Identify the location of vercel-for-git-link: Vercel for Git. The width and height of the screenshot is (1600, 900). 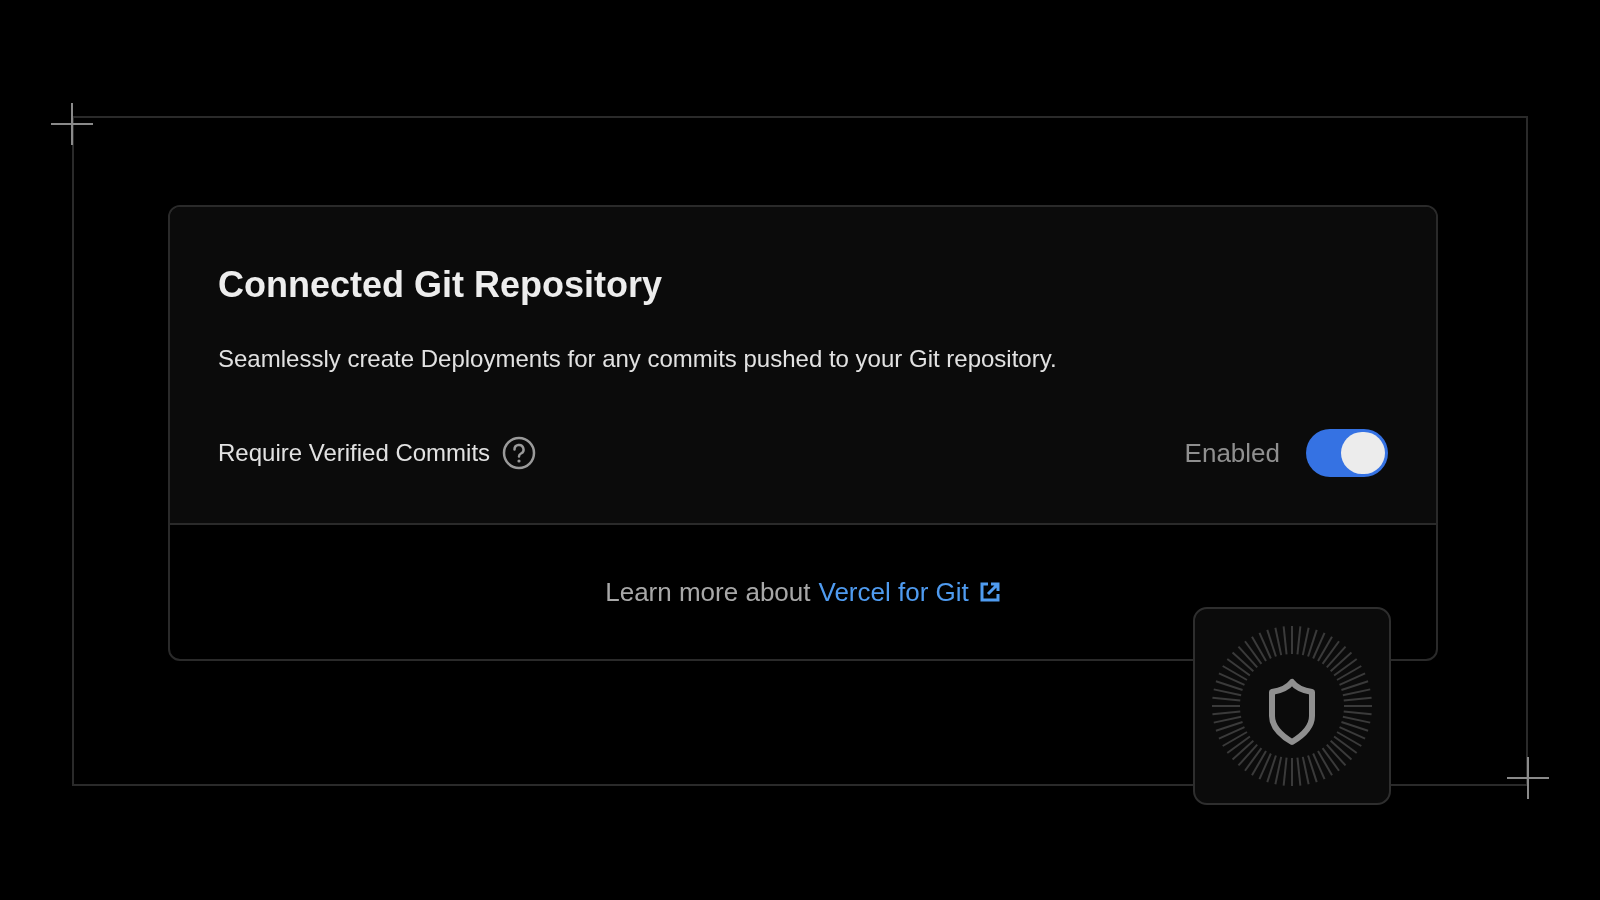
(909, 592).